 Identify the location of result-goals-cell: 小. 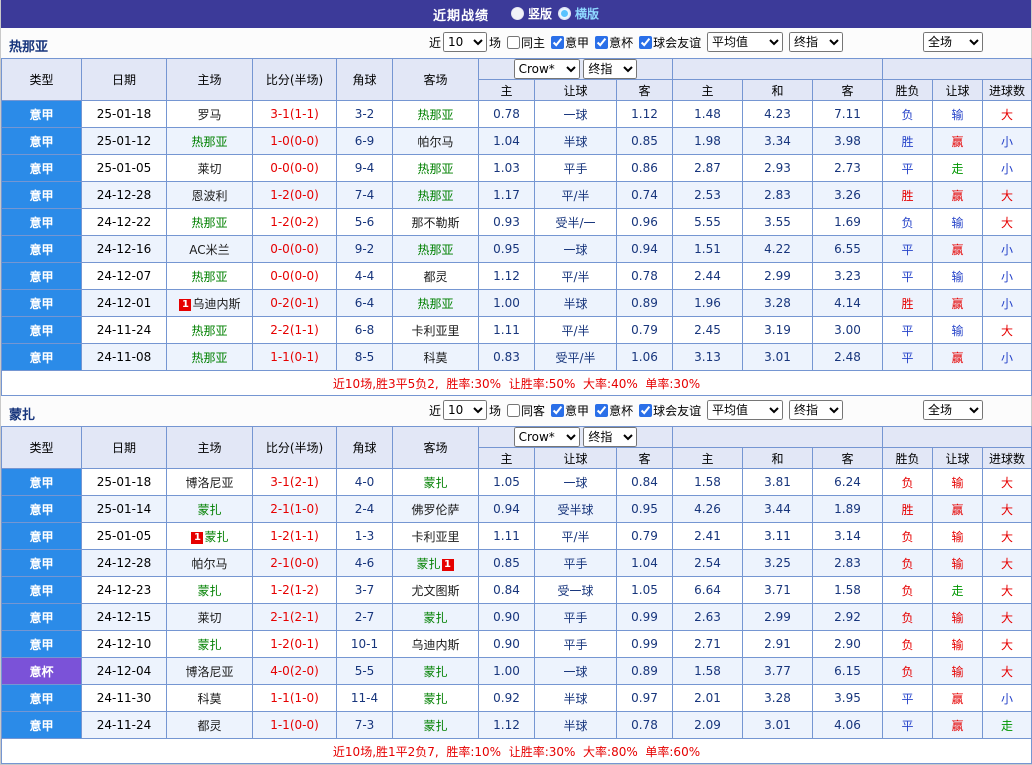
(1007, 357).